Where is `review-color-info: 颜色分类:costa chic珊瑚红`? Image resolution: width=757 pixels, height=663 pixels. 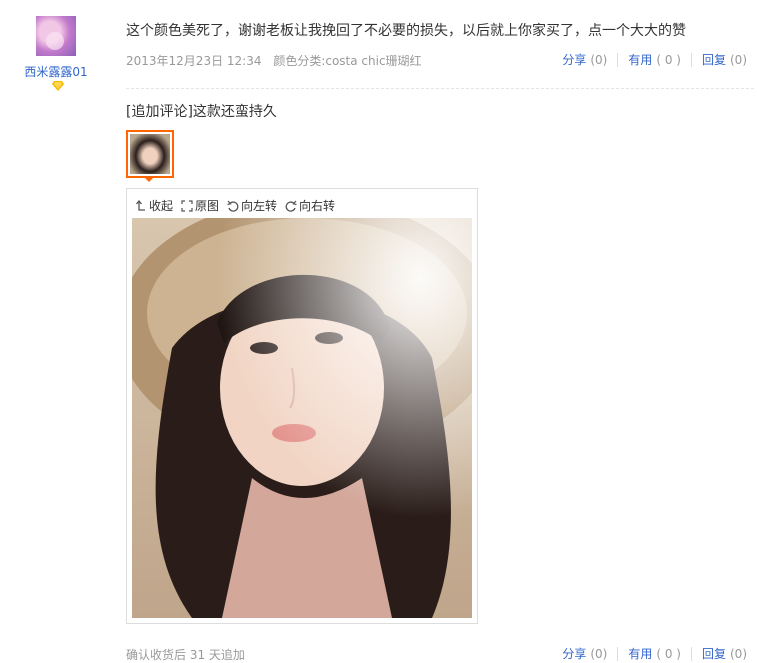 review-color-info: 颜色分类:costa chic珊瑚红 is located at coordinates (347, 61).